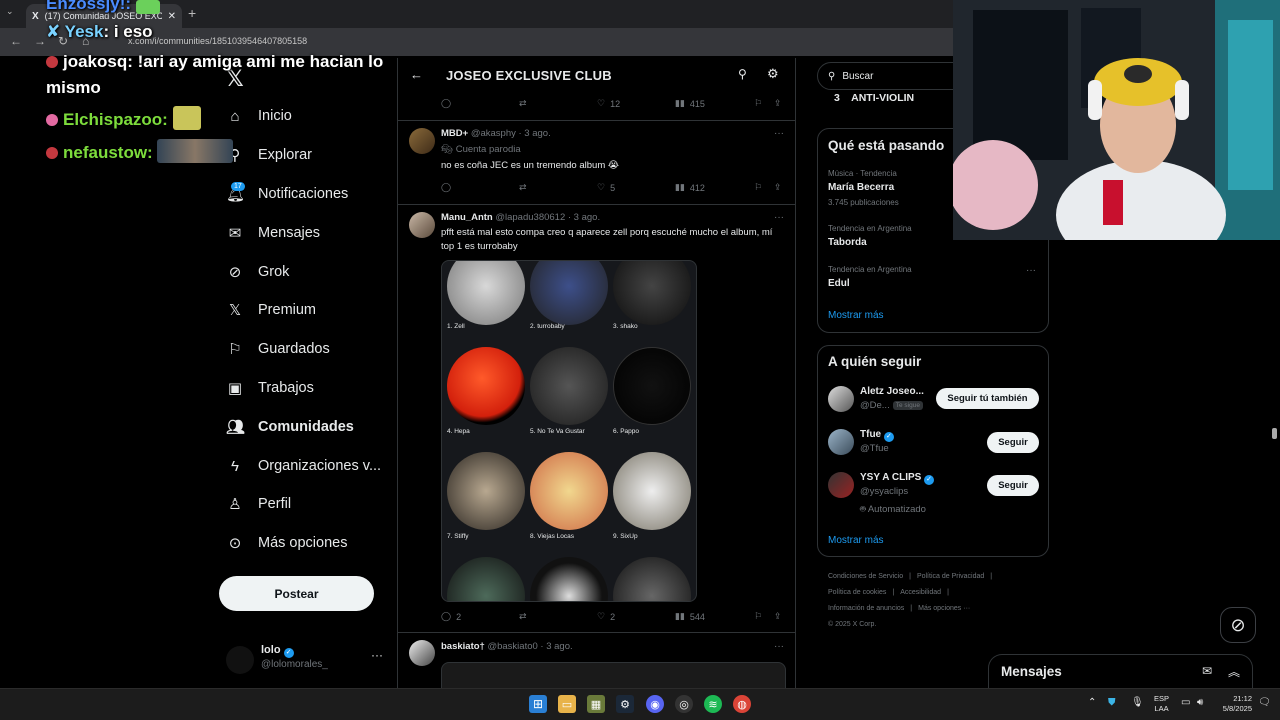  I want to click on back-arrow-icon: ←, so click(416, 74).